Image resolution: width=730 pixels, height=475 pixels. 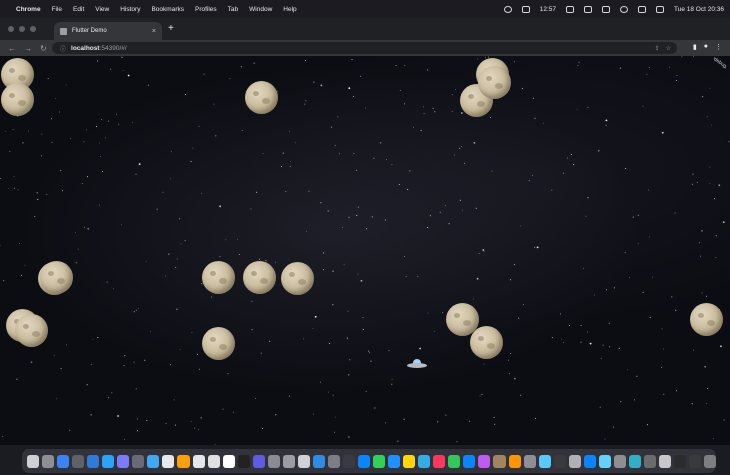 What do you see at coordinates (130, 9) in the screenshot?
I see `menu-history: History` at bounding box center [130, 9].